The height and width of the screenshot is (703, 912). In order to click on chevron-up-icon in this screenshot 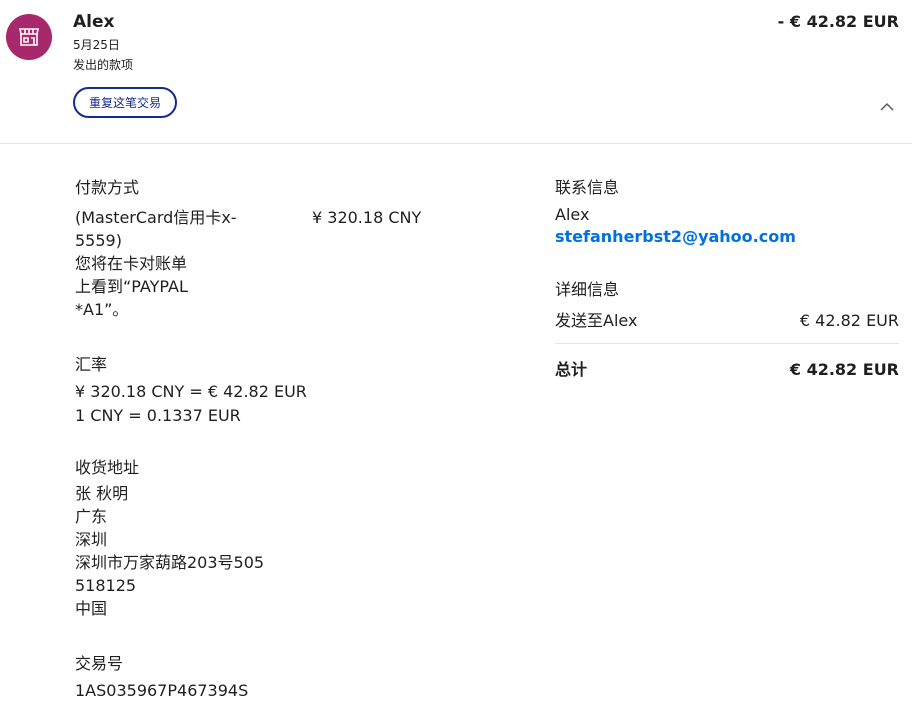, I will do `click(887, 107)`.